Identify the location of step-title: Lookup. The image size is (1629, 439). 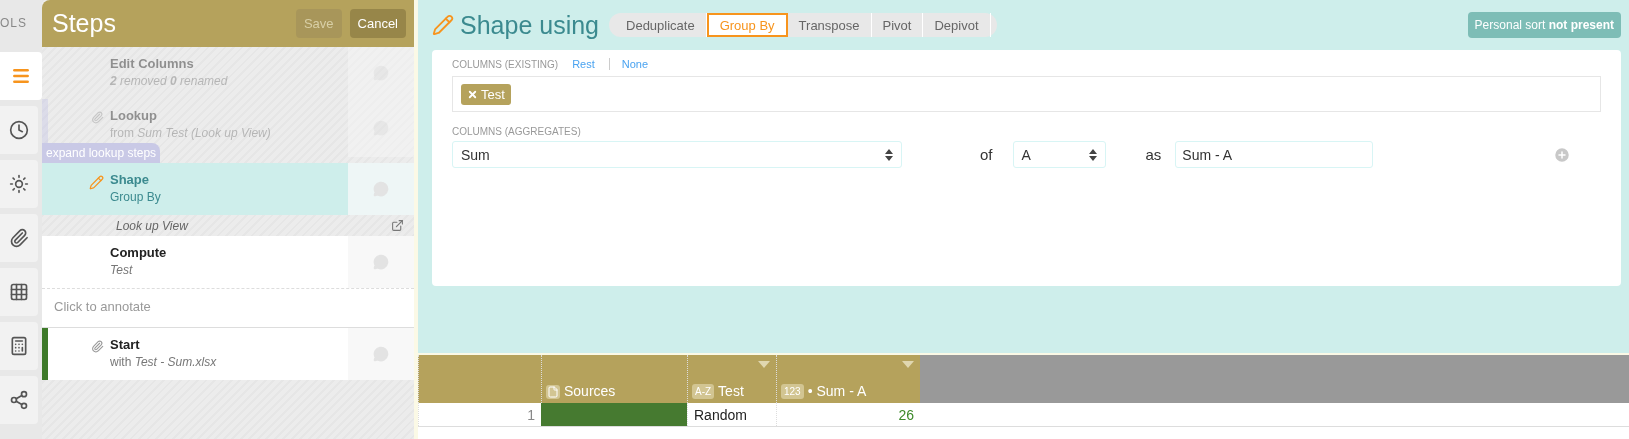
(134, 115).